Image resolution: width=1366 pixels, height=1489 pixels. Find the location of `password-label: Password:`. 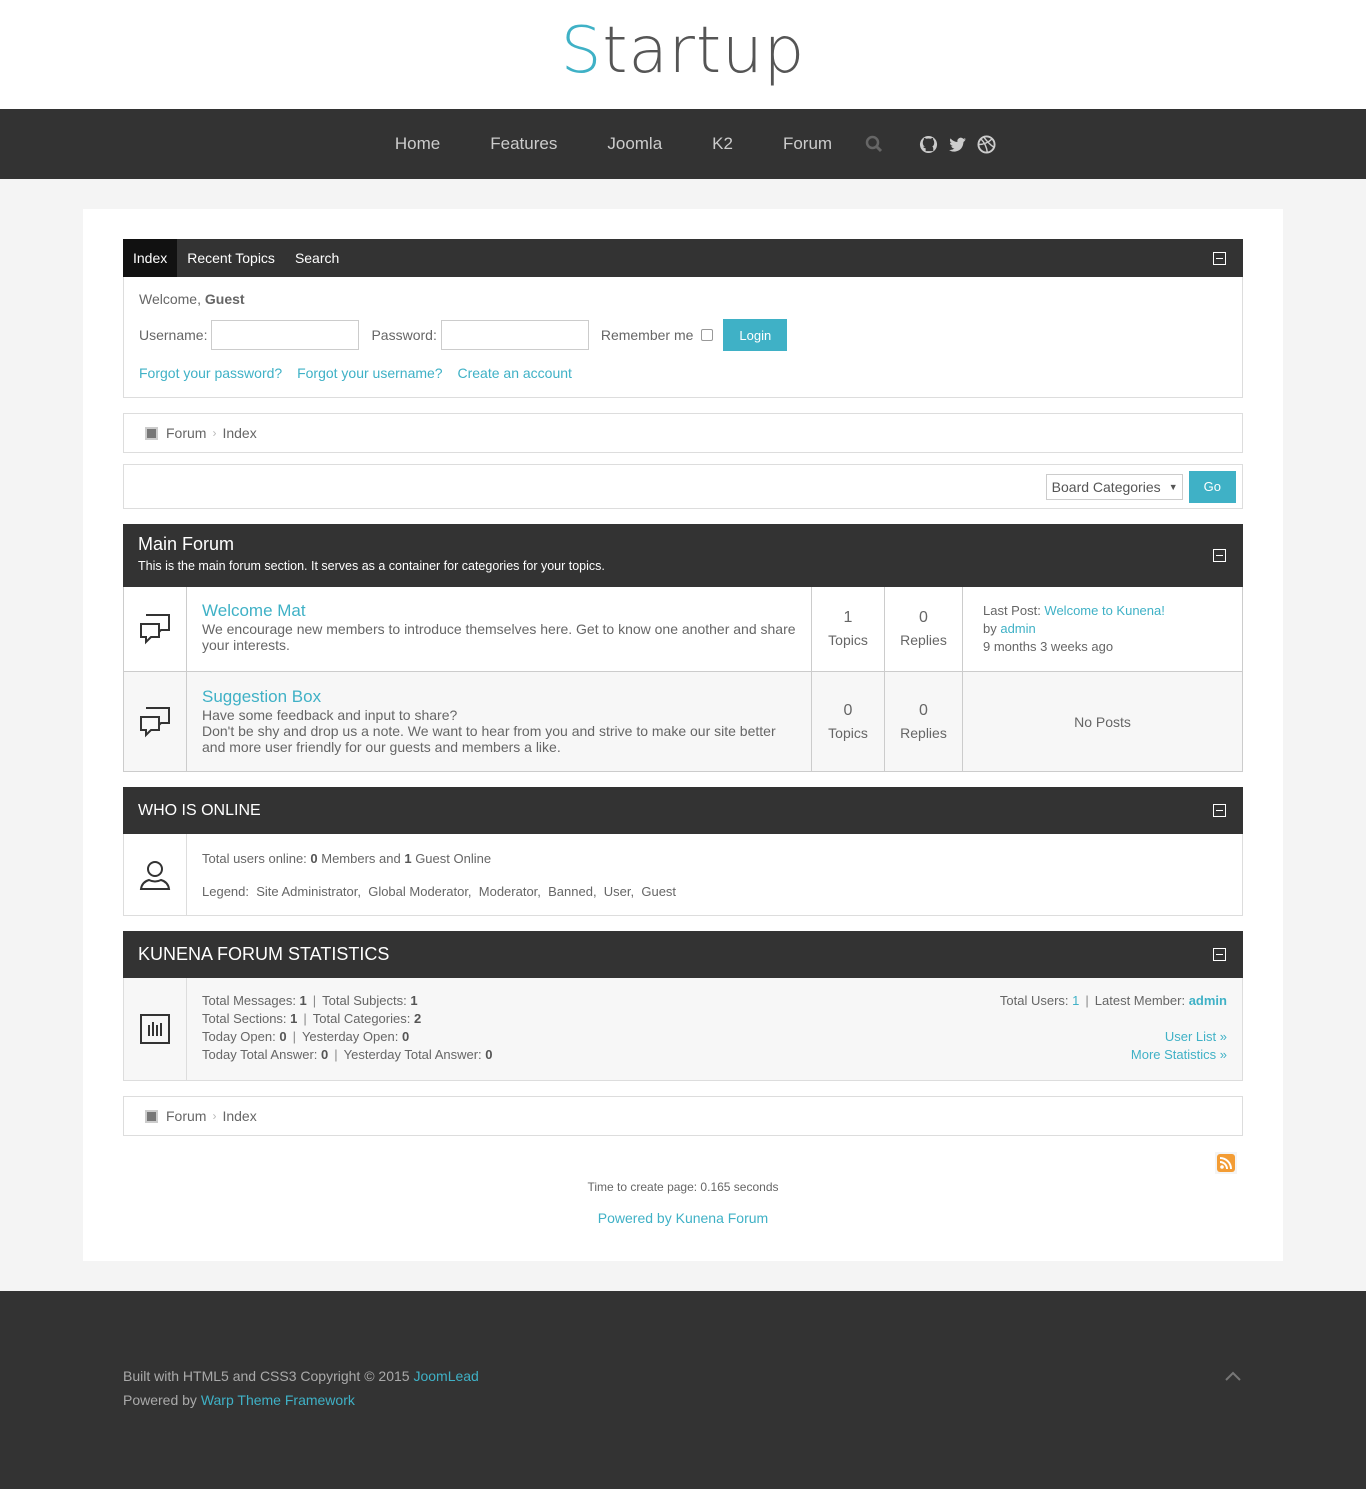

password-label: Password: is located at coordinates (404, 335).